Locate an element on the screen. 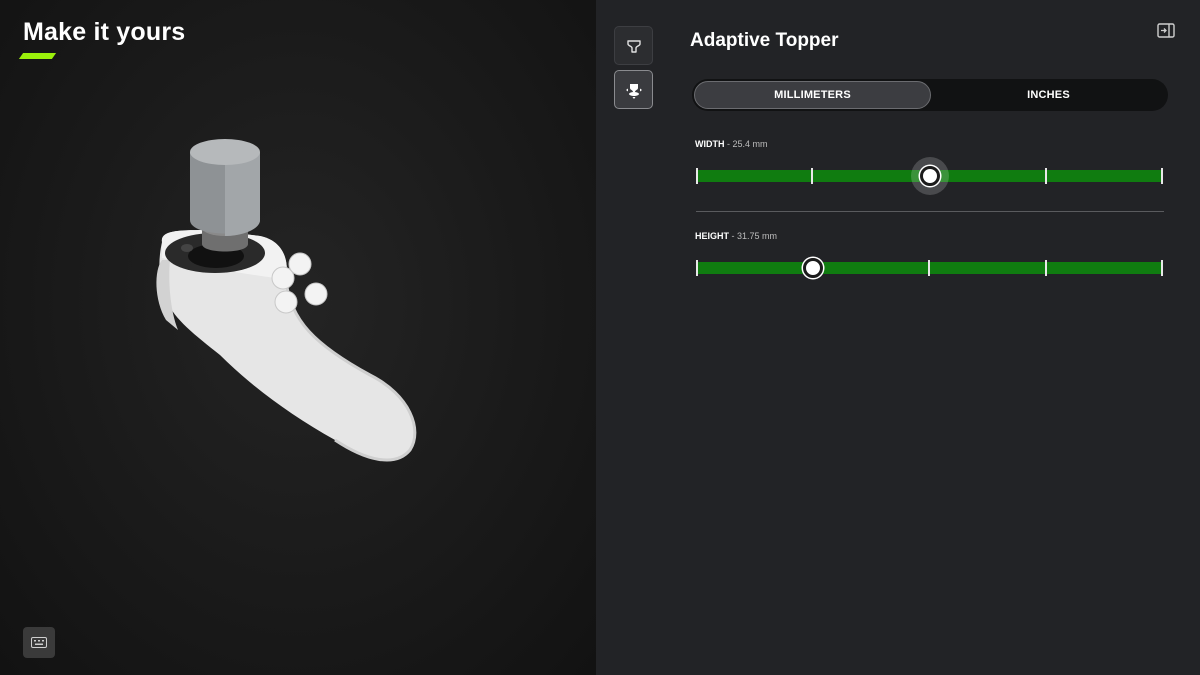 This screenshot has height=675, width=1200. keyboard-button is located at coordinates (39, 642).